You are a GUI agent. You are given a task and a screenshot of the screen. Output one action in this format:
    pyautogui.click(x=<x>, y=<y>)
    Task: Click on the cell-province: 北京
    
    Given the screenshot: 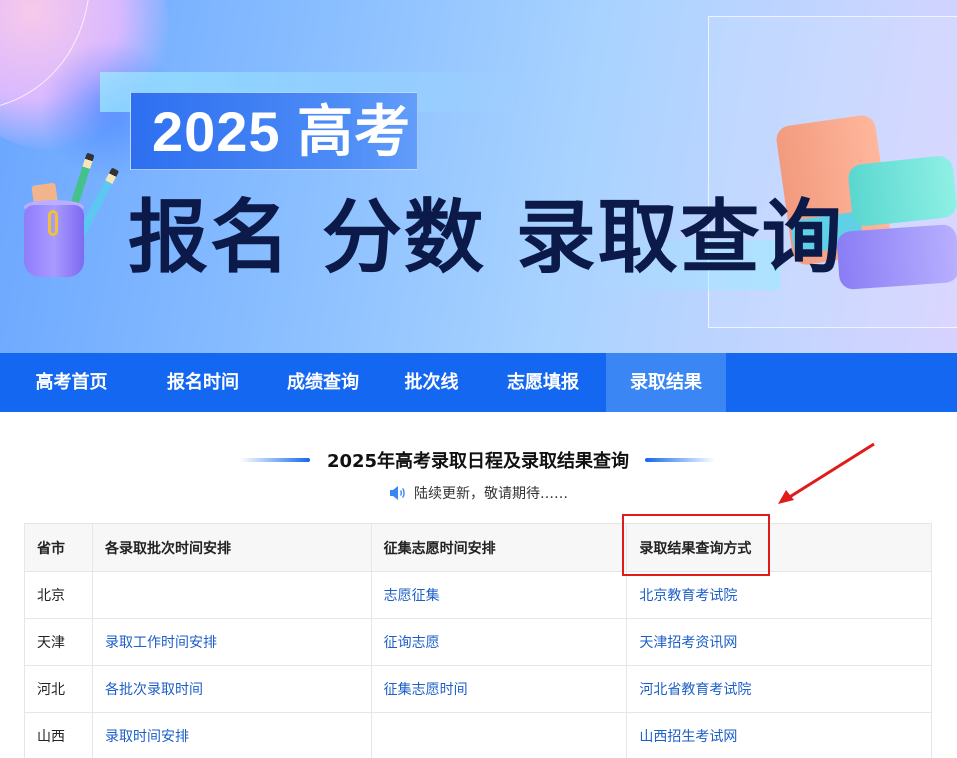 What is the action you would take?
    pyautogui.click(x=58, y=595)
    